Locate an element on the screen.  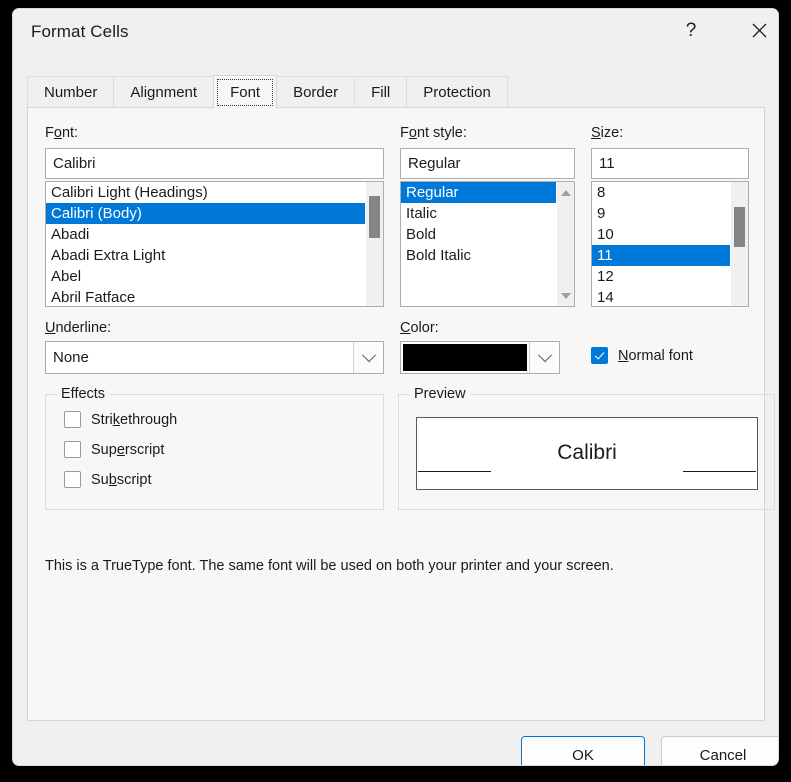
tab-number: Number is located at coordinates (71, 92).